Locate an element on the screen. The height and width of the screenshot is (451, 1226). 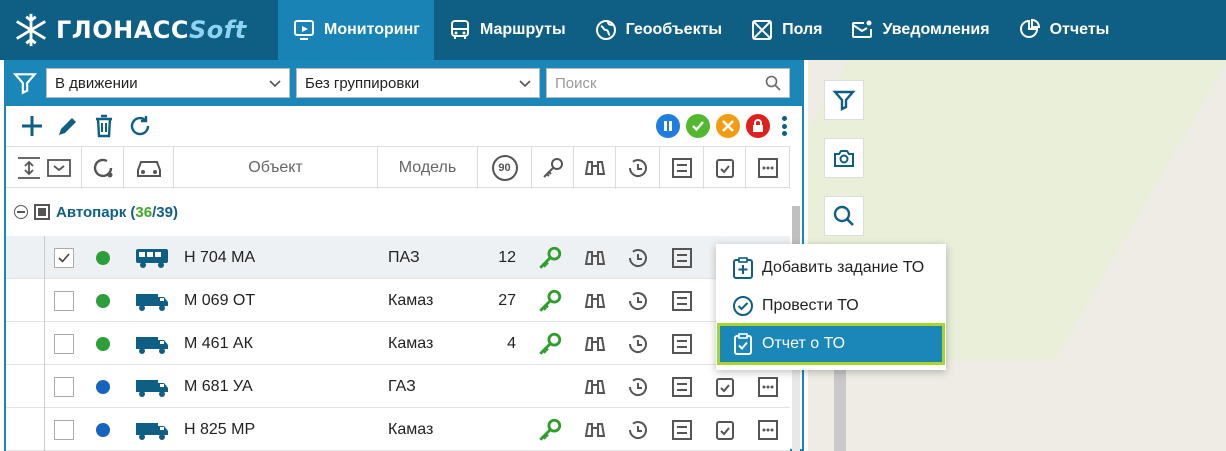
scrollbar-thumb is located at coordinates (796, 226).